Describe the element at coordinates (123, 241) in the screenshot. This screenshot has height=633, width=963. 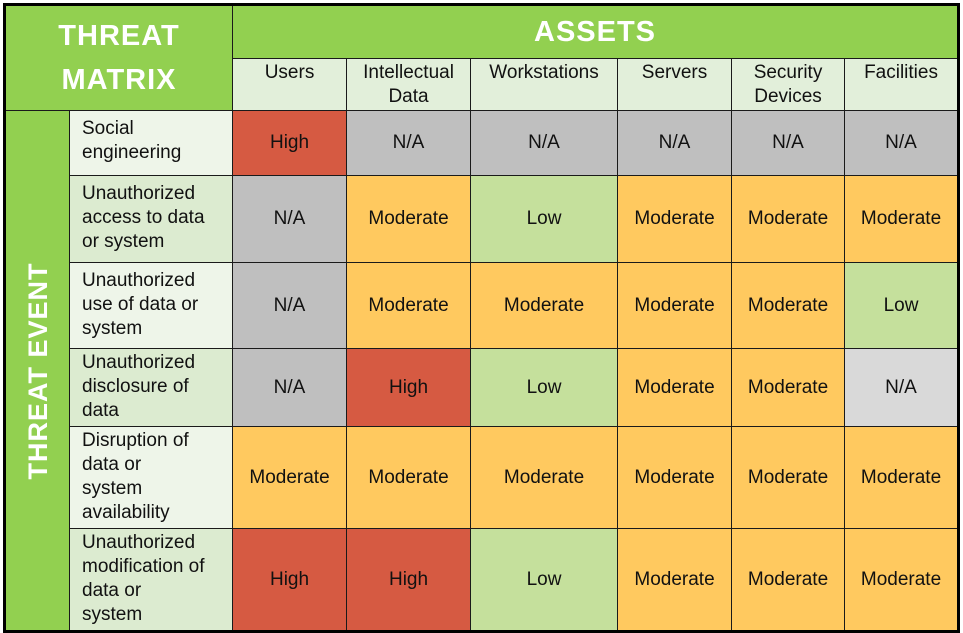
I see `row-label-line: or system` at that location.